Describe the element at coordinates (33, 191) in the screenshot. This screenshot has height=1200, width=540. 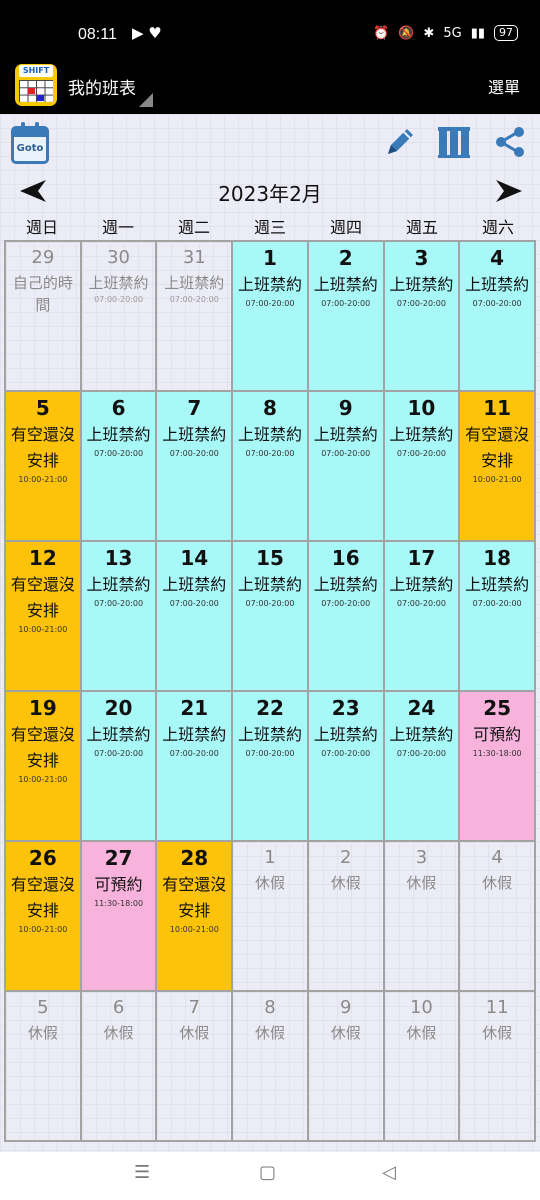
I see `prev-month-icon` at that location.